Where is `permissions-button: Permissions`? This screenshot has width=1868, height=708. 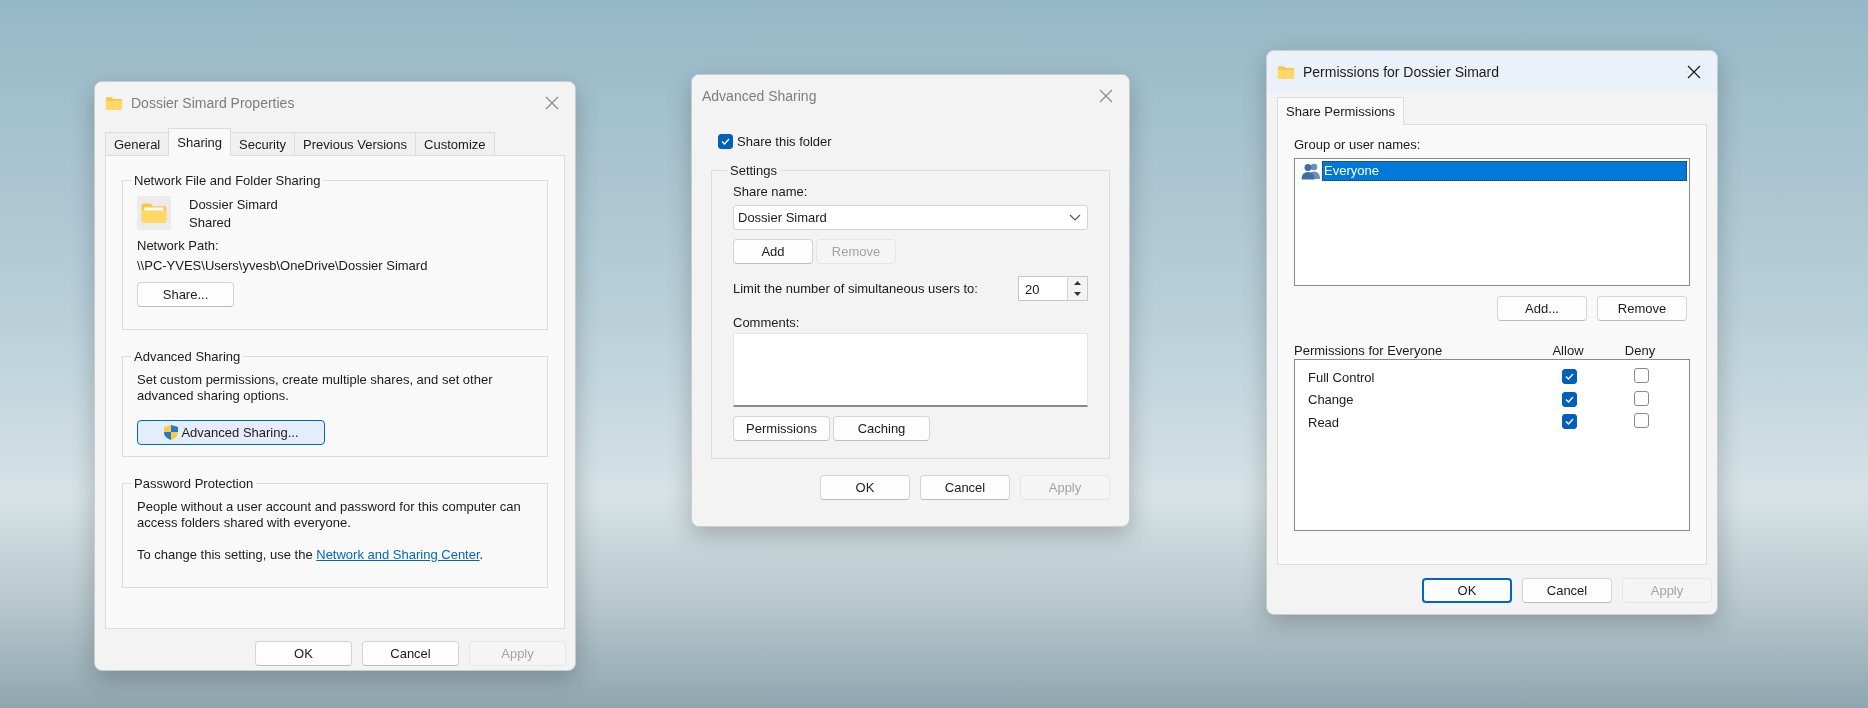 permissions-button: Permissions is located at coordinates (781, 428).